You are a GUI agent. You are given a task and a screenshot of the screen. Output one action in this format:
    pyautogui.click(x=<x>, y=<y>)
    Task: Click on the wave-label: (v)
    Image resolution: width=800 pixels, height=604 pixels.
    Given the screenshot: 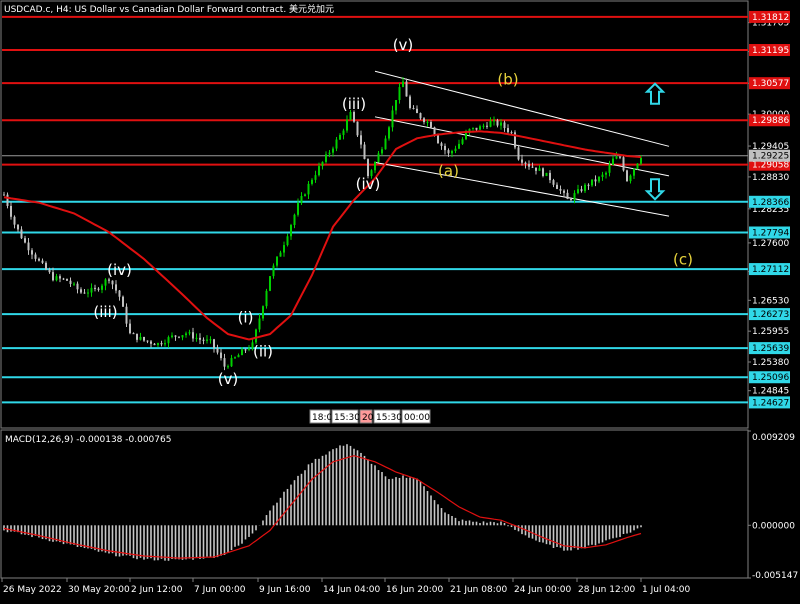 What is the action you would take?
    pyautogui.click(x=403, y=45)
    